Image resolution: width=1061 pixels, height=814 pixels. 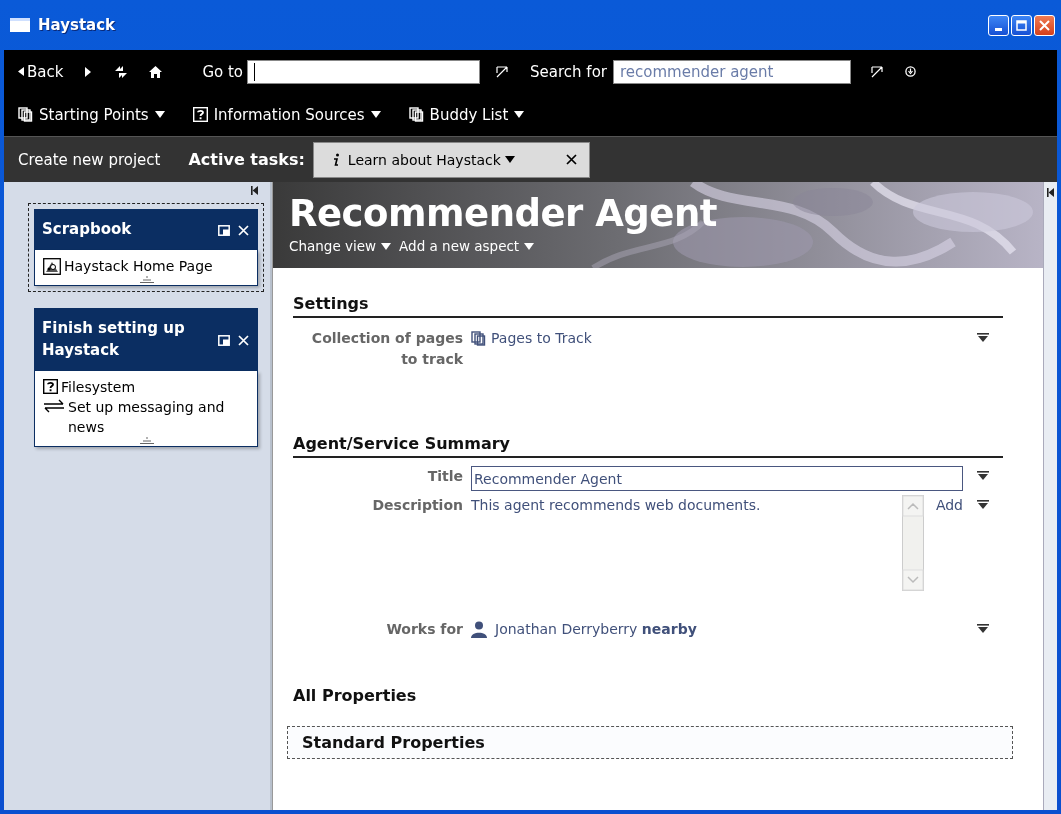 What do you see at coordinates (466, 114) in the screenshot?
I see `menu-button: Buddy List` at bounding box center [466, 114].